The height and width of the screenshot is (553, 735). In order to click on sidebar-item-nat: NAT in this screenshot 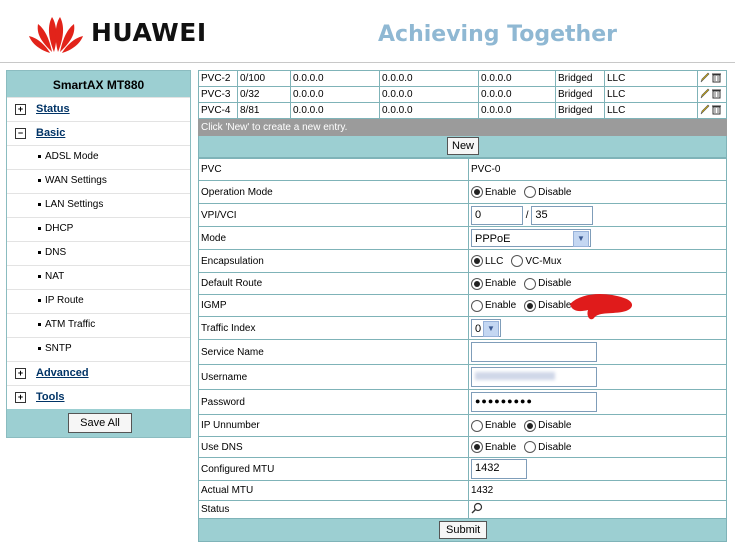, I will do `click(98, 277)`.